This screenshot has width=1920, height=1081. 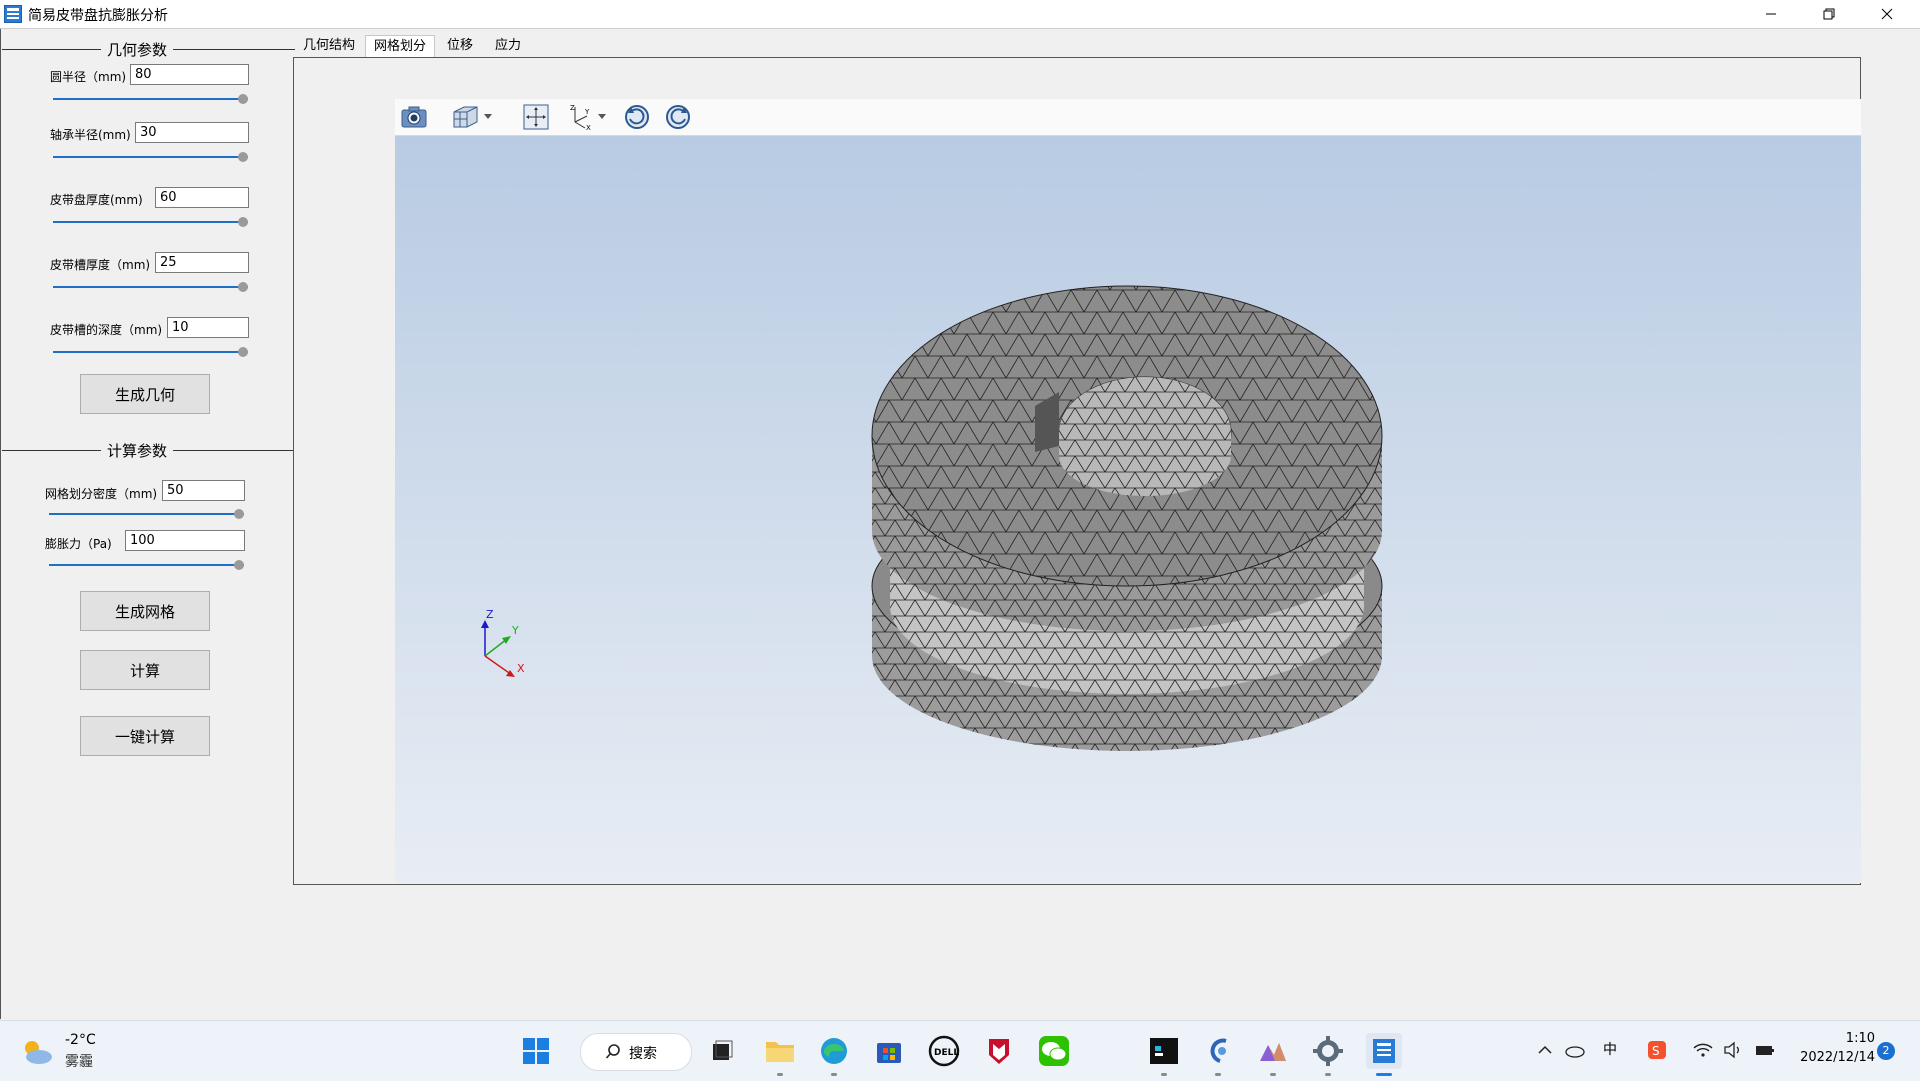 What do you see at coordinates (1328, 1051) in the screenshot?
I see `settings-icon` at bounding box center [1328, 1051].